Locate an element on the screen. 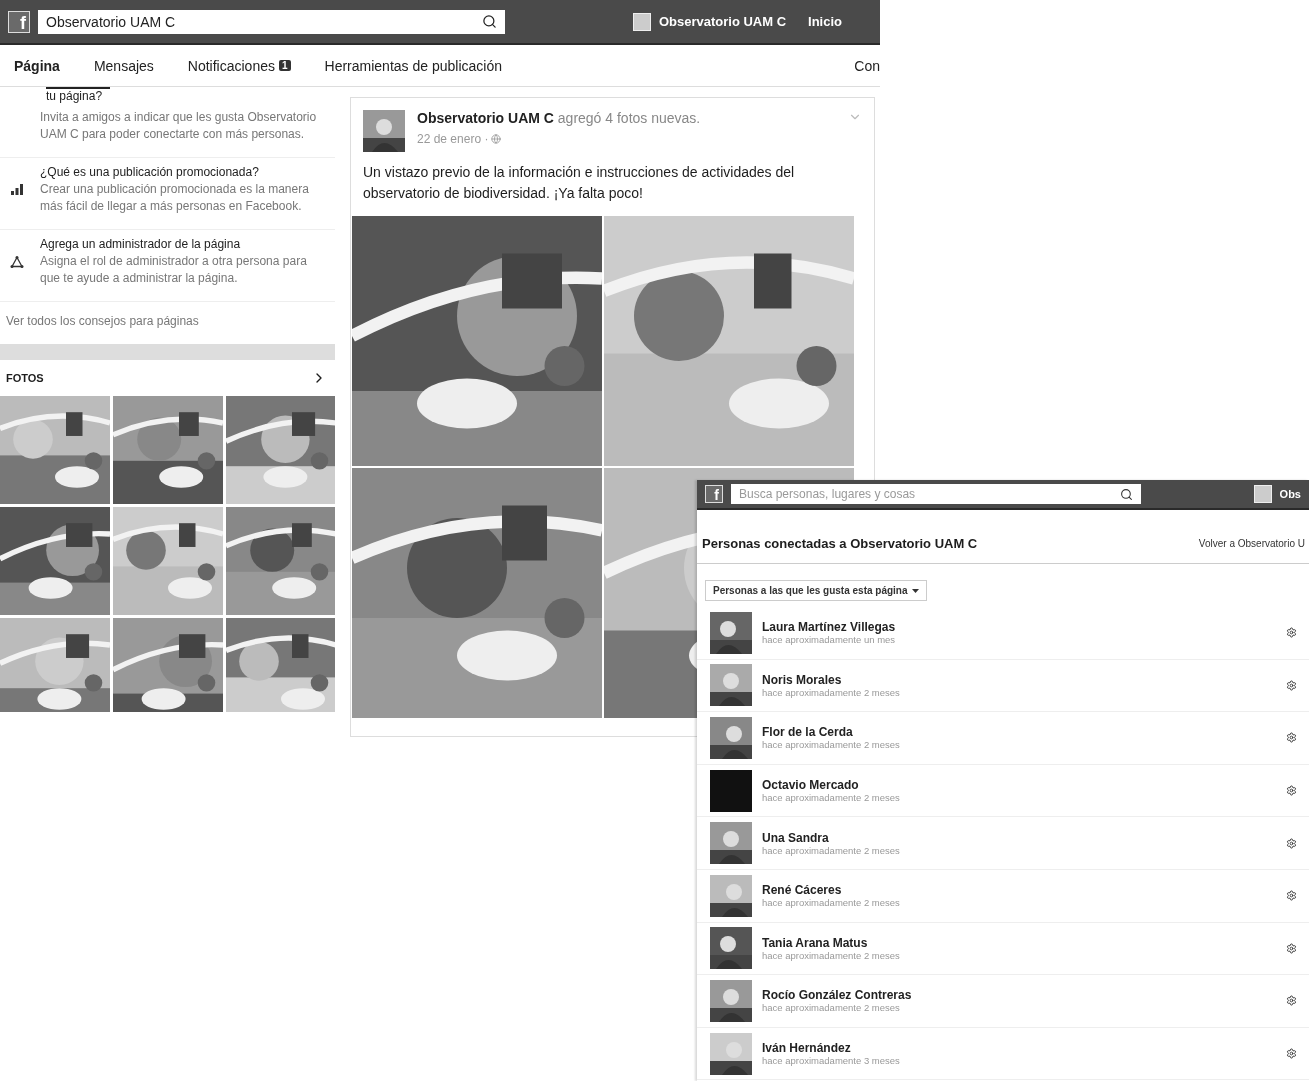 The width and height of the screenshot is (1309, 1081). person-name: René Cáceres is located at coordinates (1019, 890).